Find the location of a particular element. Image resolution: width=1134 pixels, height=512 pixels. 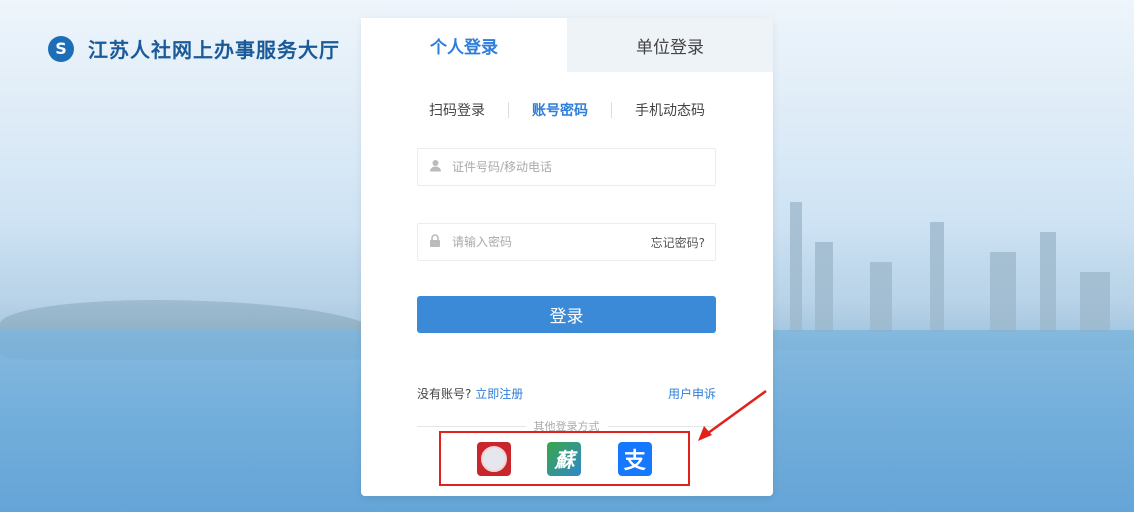

login-method-subtabs: 扫码登录 账号密码 手机动态码 is located at coordinates (567, 110).